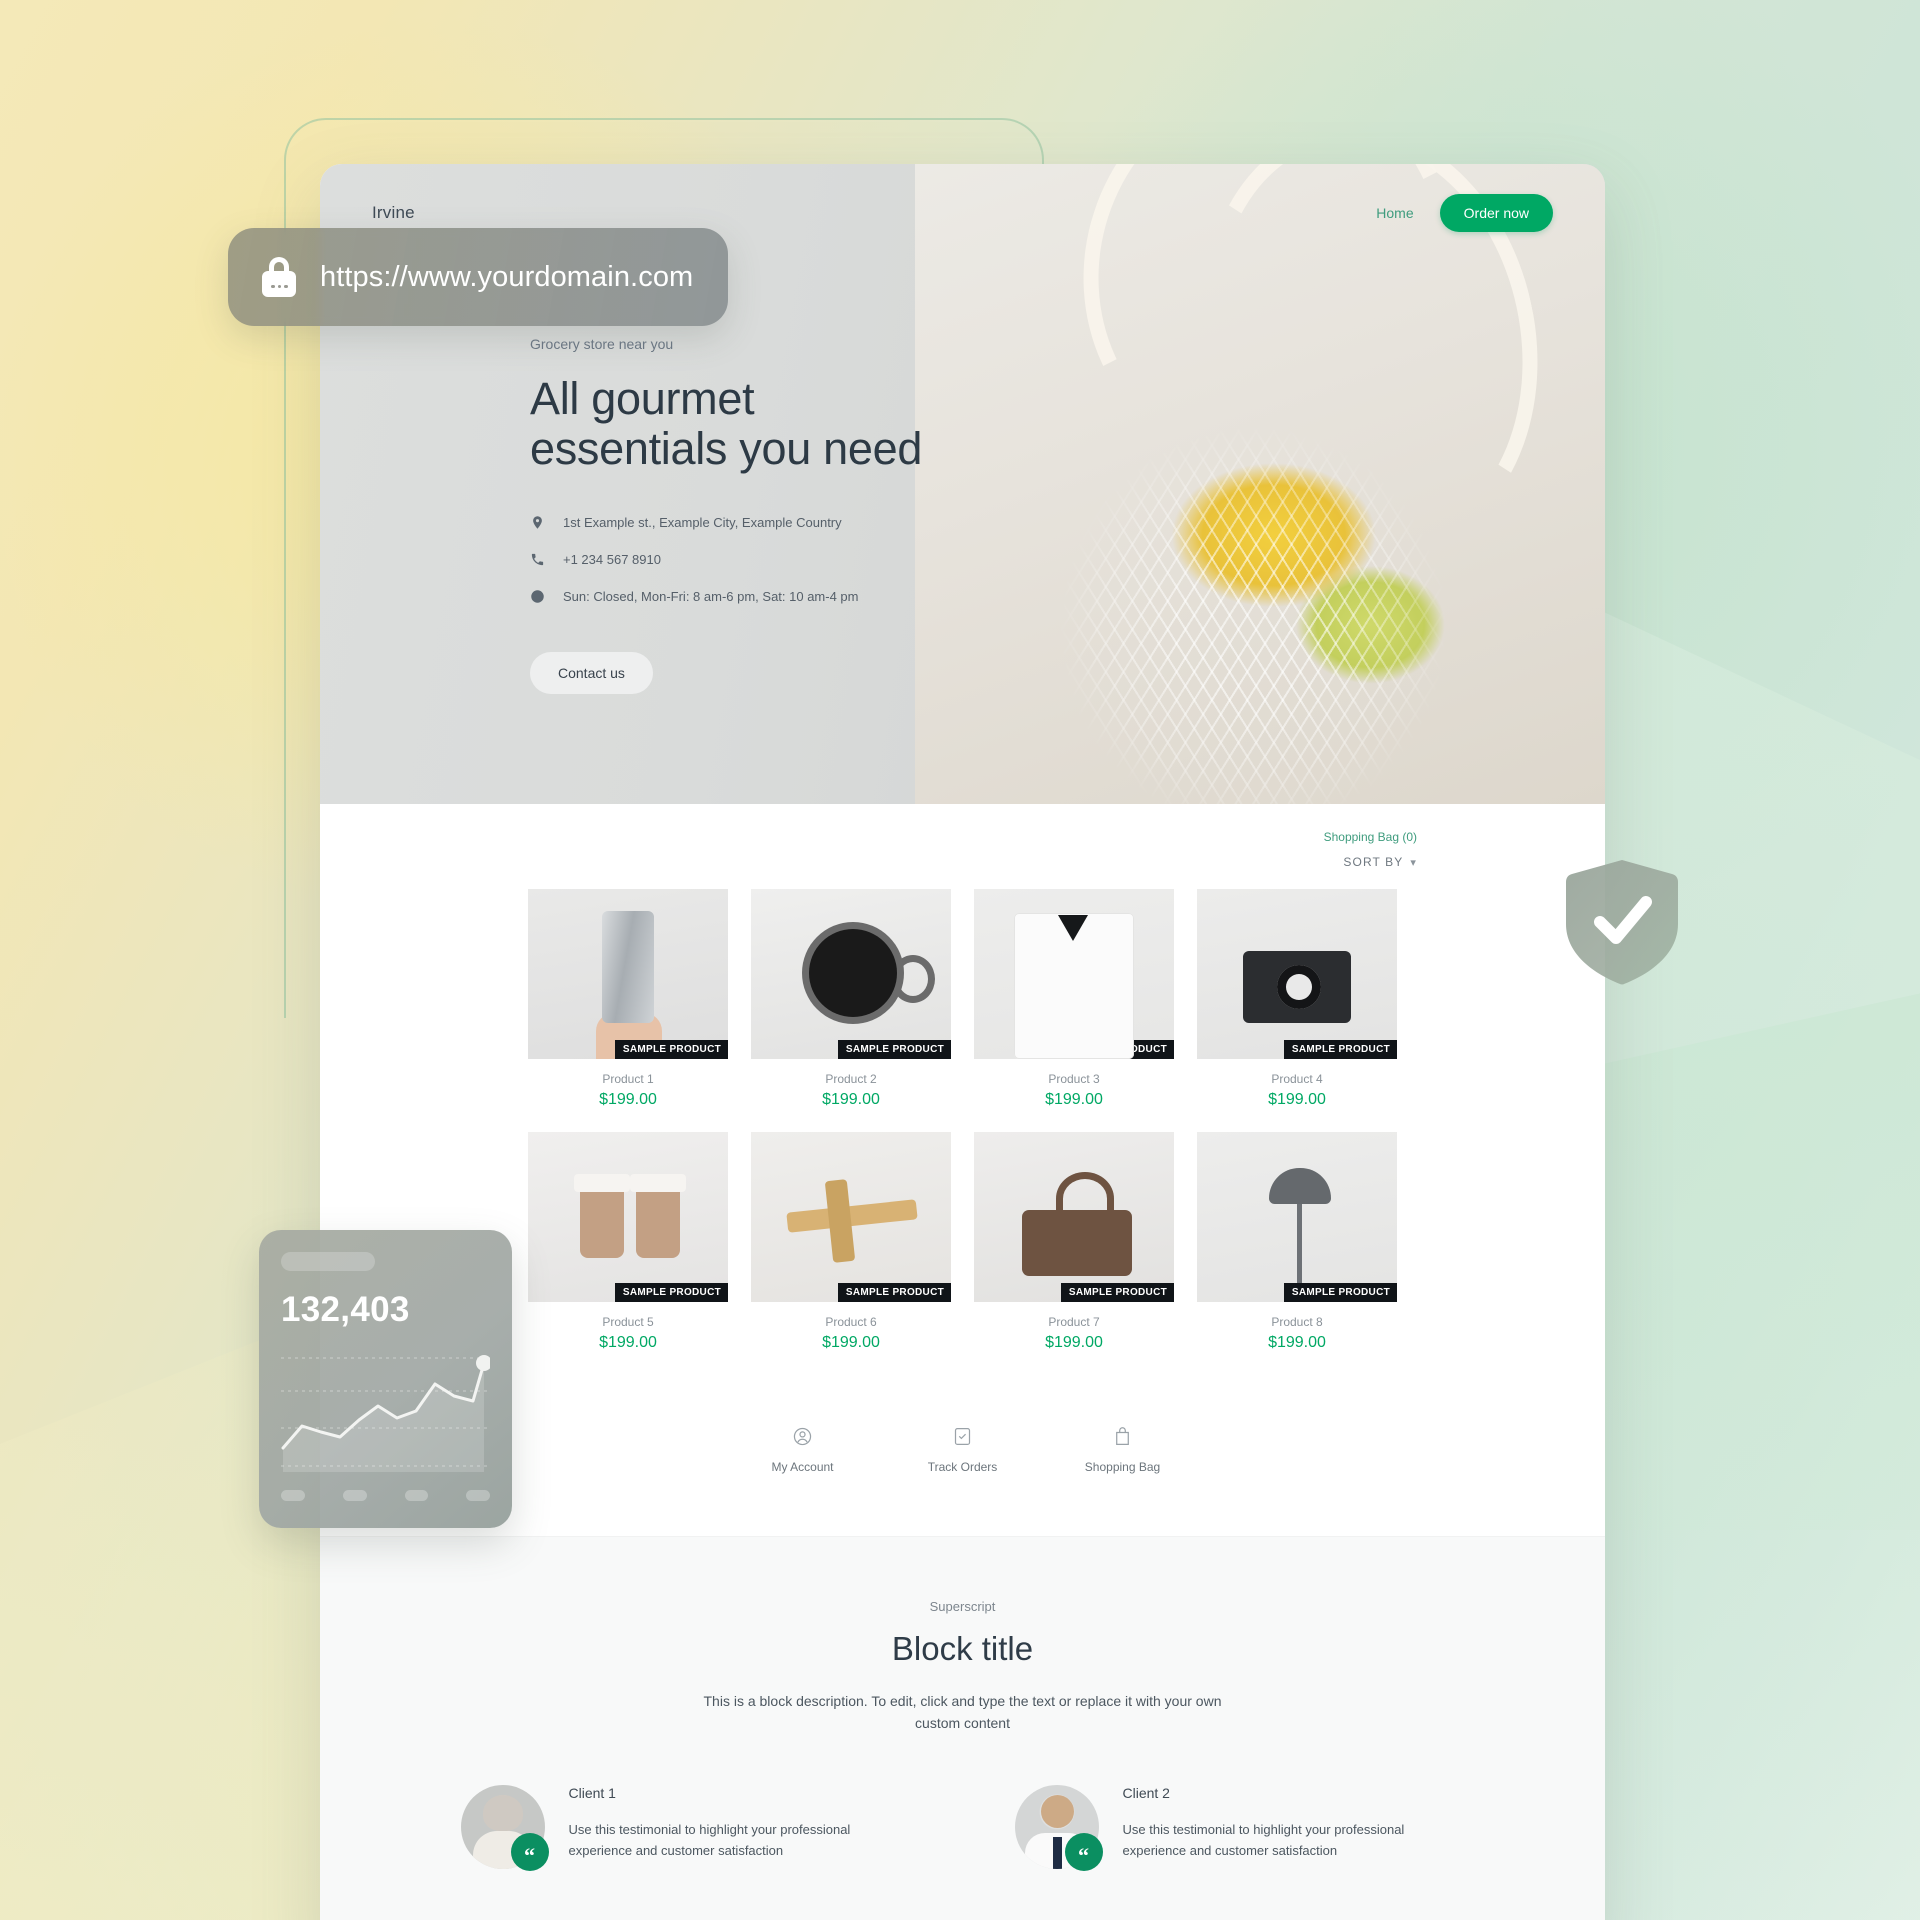 The width and height of the screenshot is (1920, 1920). What do you see at coordinates (851, 1079) in the screenshot?
I see `product-name: Product 2` at bounding box center [851, 1079].